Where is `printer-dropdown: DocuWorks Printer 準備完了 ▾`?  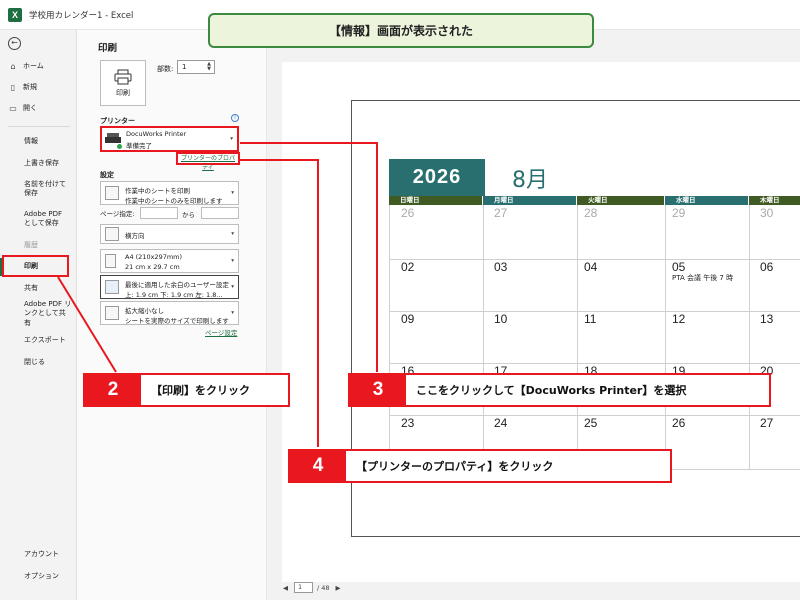 printer-dropdown: DocuWorks Printer 準備完了 ▾ is located at coordinates (169, 139).